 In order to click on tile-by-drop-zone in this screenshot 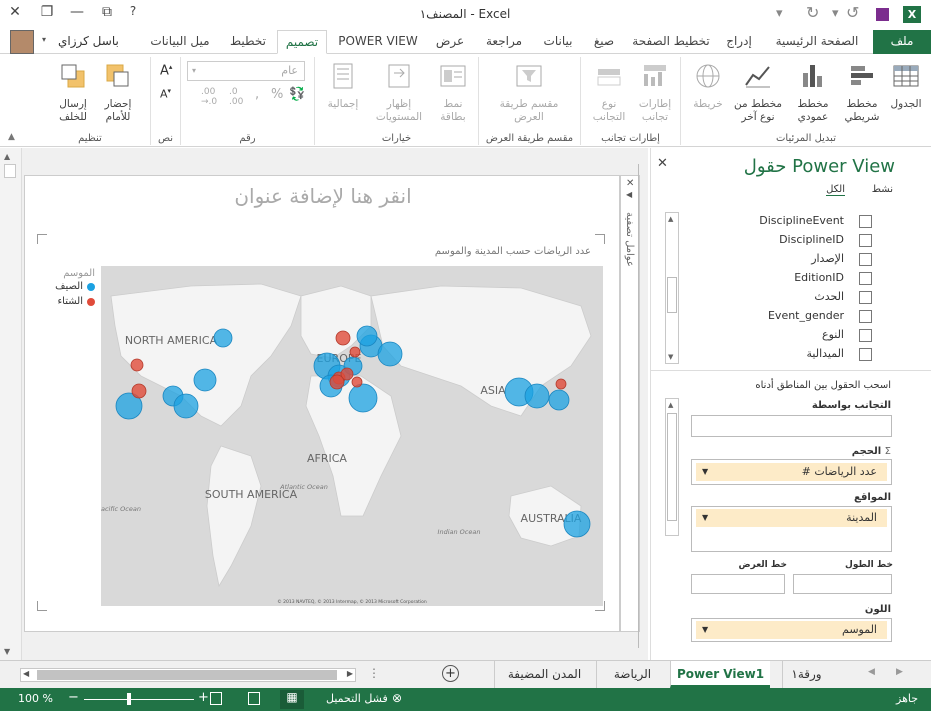, I will do `click(791, 426)`.